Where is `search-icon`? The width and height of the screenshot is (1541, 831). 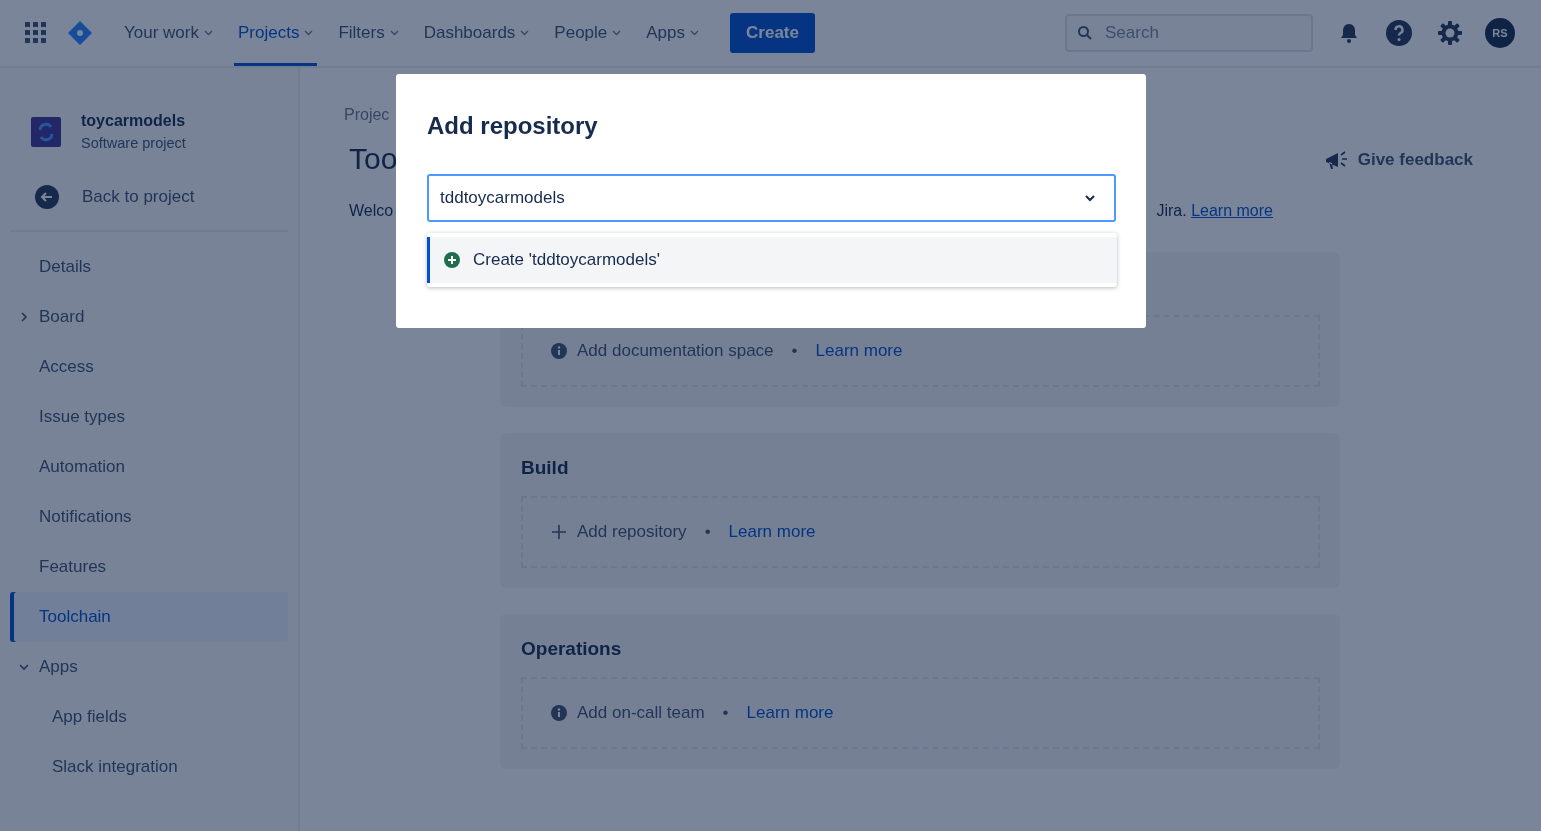 search-icon is located at coordinates (1085, 33).